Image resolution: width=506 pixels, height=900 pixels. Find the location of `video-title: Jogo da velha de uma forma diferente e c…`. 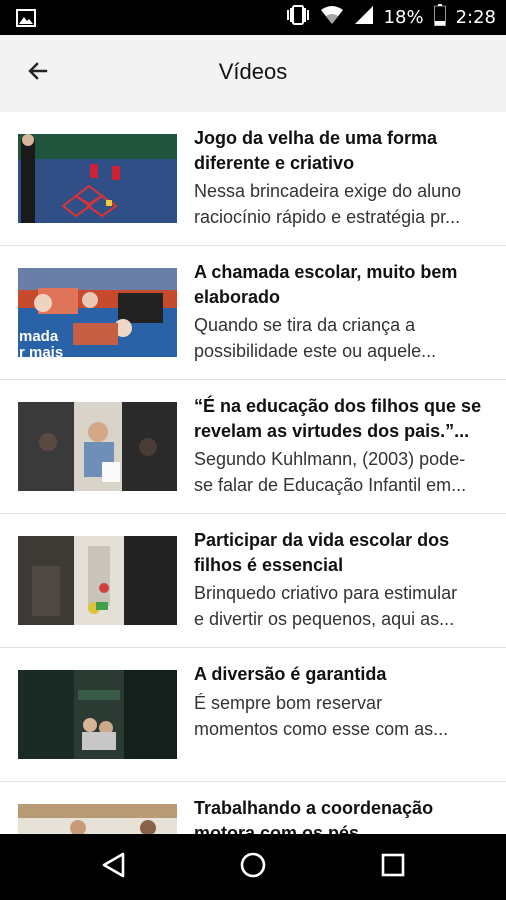

video-title: Jogo da velha de uma forma diferente e c… is located at coordinates (342, 151).